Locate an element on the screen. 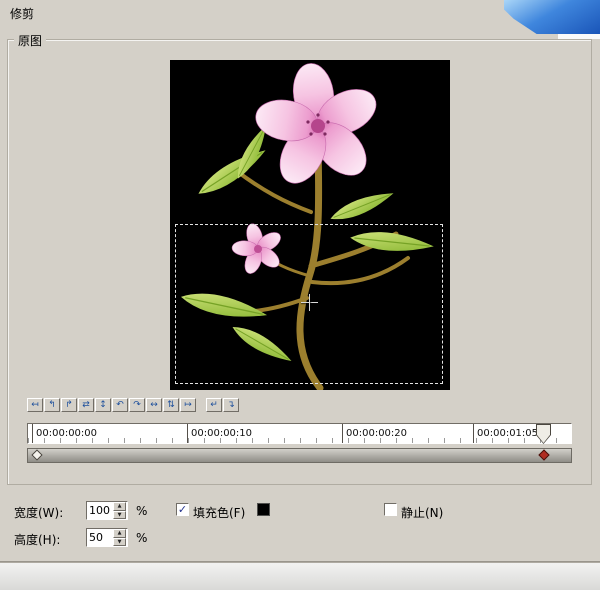 This screenshot has height=590, width=600. toolbar: ↤ ↰ ↱ ⇄ ↕ ↶ ↷ ↔ ⇅ ↦ ↵ ↴ is located at coordinates (133, 405).